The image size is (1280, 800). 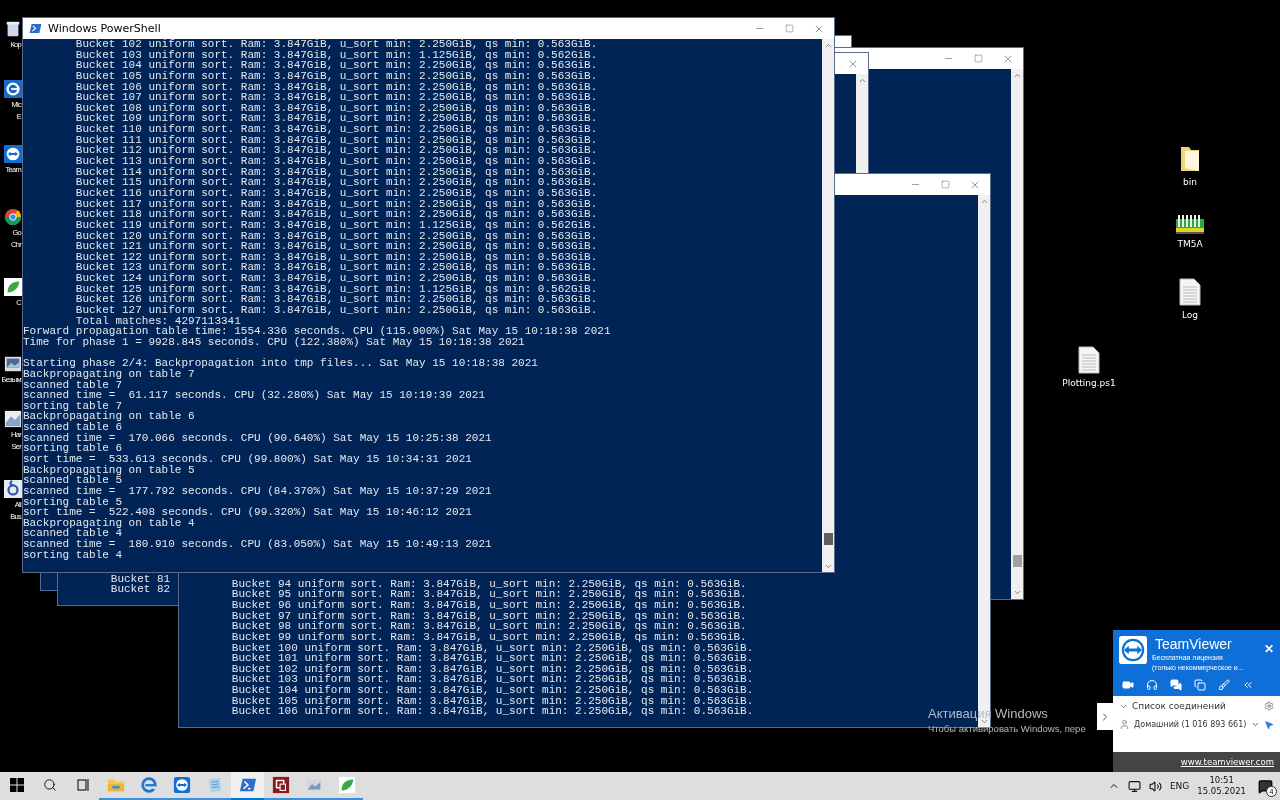 I want to click on console-line: Bucket 124 uniform sort. Ram: 3.847GiB, u_sort min: 2.250GiB, qs min: 0.563GiB., so click(x=336, y=278).